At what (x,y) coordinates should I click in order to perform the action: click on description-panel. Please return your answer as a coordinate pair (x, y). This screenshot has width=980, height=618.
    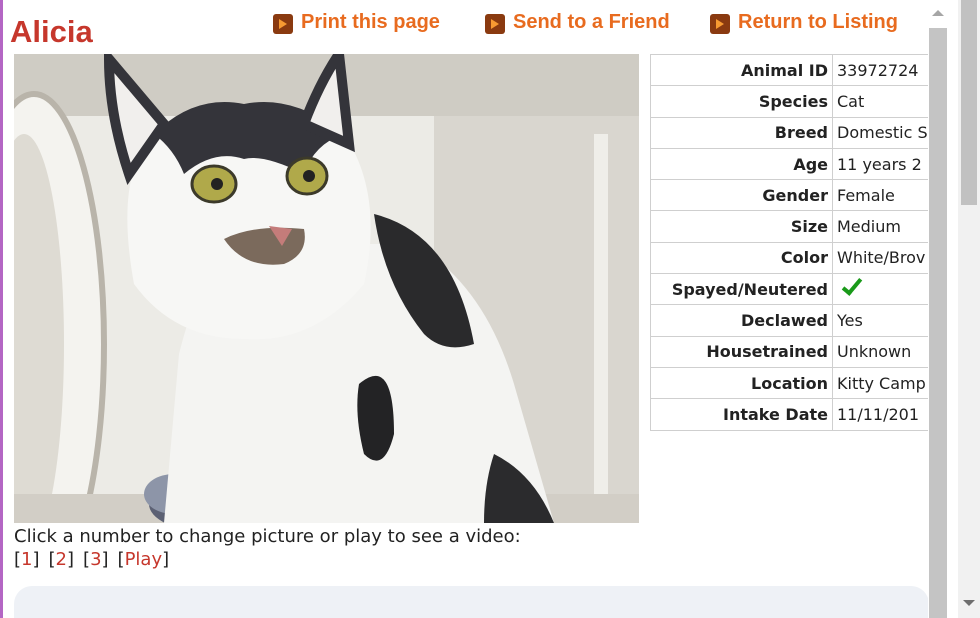
    Looking at the image, I should click on (471, 602).